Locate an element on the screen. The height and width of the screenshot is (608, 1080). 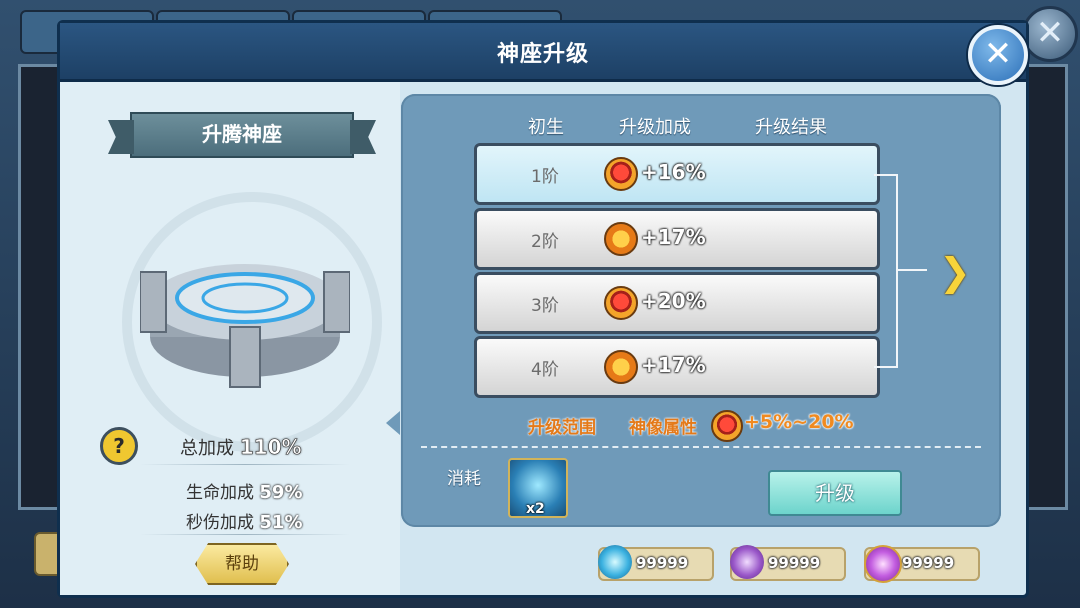
tier-value: +16% is located at coordinates (673, 172).